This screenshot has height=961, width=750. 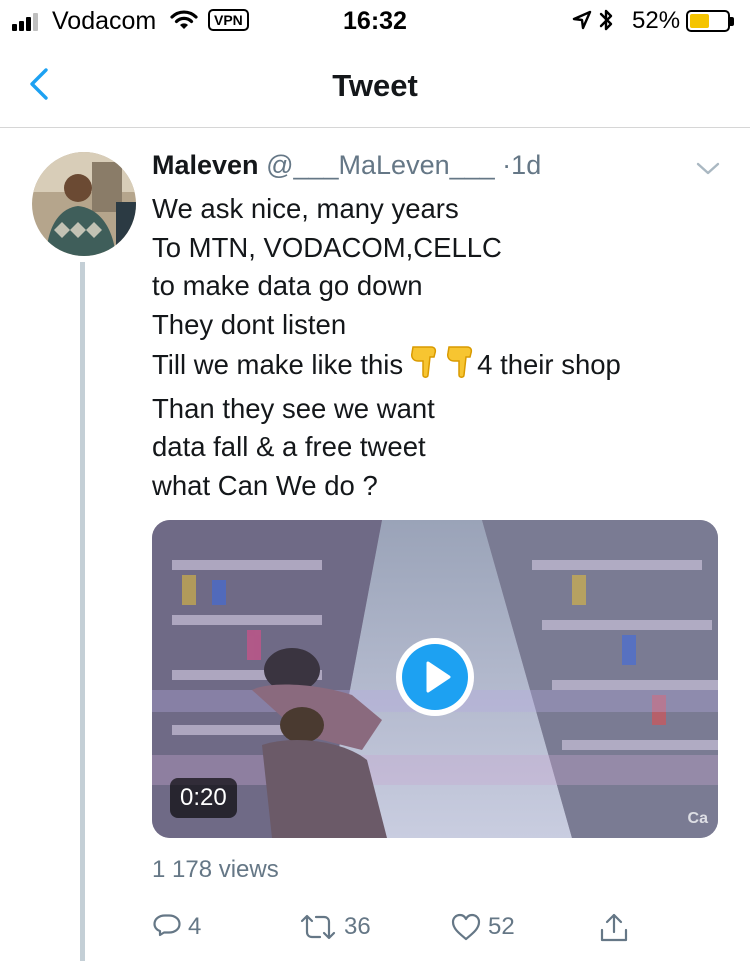 What do you see at coordinates (526, 165) in the screenshot?
I see `tweet-time: 1d` at bounding box center [526, 165].